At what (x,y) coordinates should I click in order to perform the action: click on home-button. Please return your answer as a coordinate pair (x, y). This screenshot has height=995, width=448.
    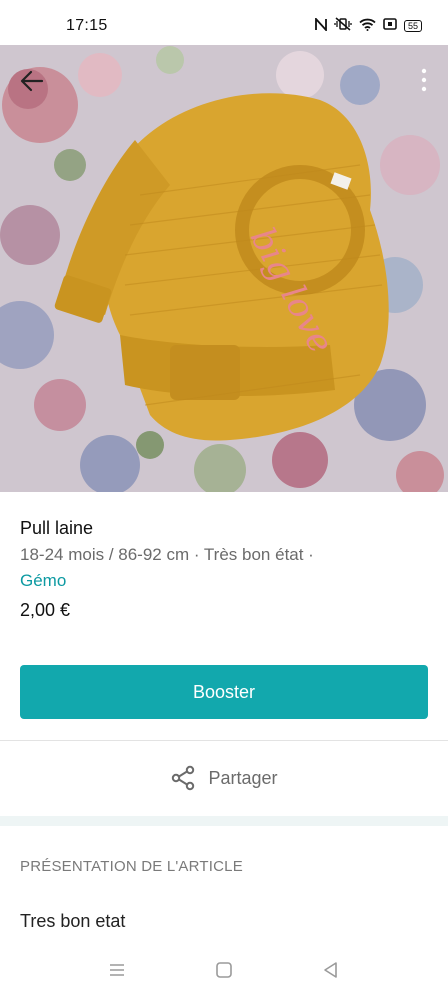
    Looking at the image, I should click on (224, 970).